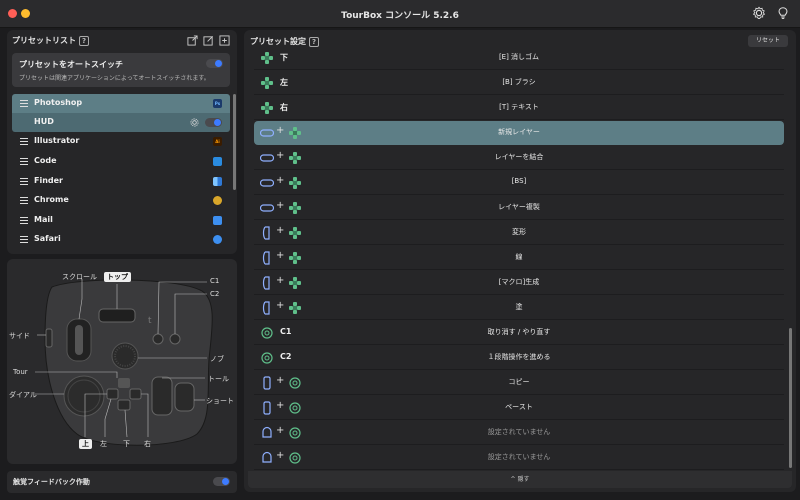  I want to click on preset-list-header: プリセットリスト?, so click(50, 40).